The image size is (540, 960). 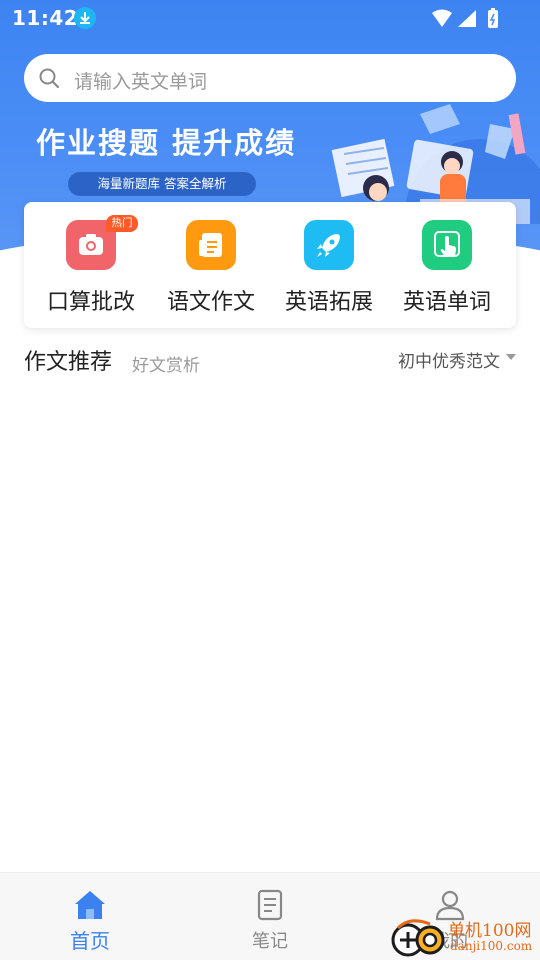 What do you see at coordinates (90, 302) in the screenshot?
I see `tool-label: 口算批改` at bounding box center [90, 302].